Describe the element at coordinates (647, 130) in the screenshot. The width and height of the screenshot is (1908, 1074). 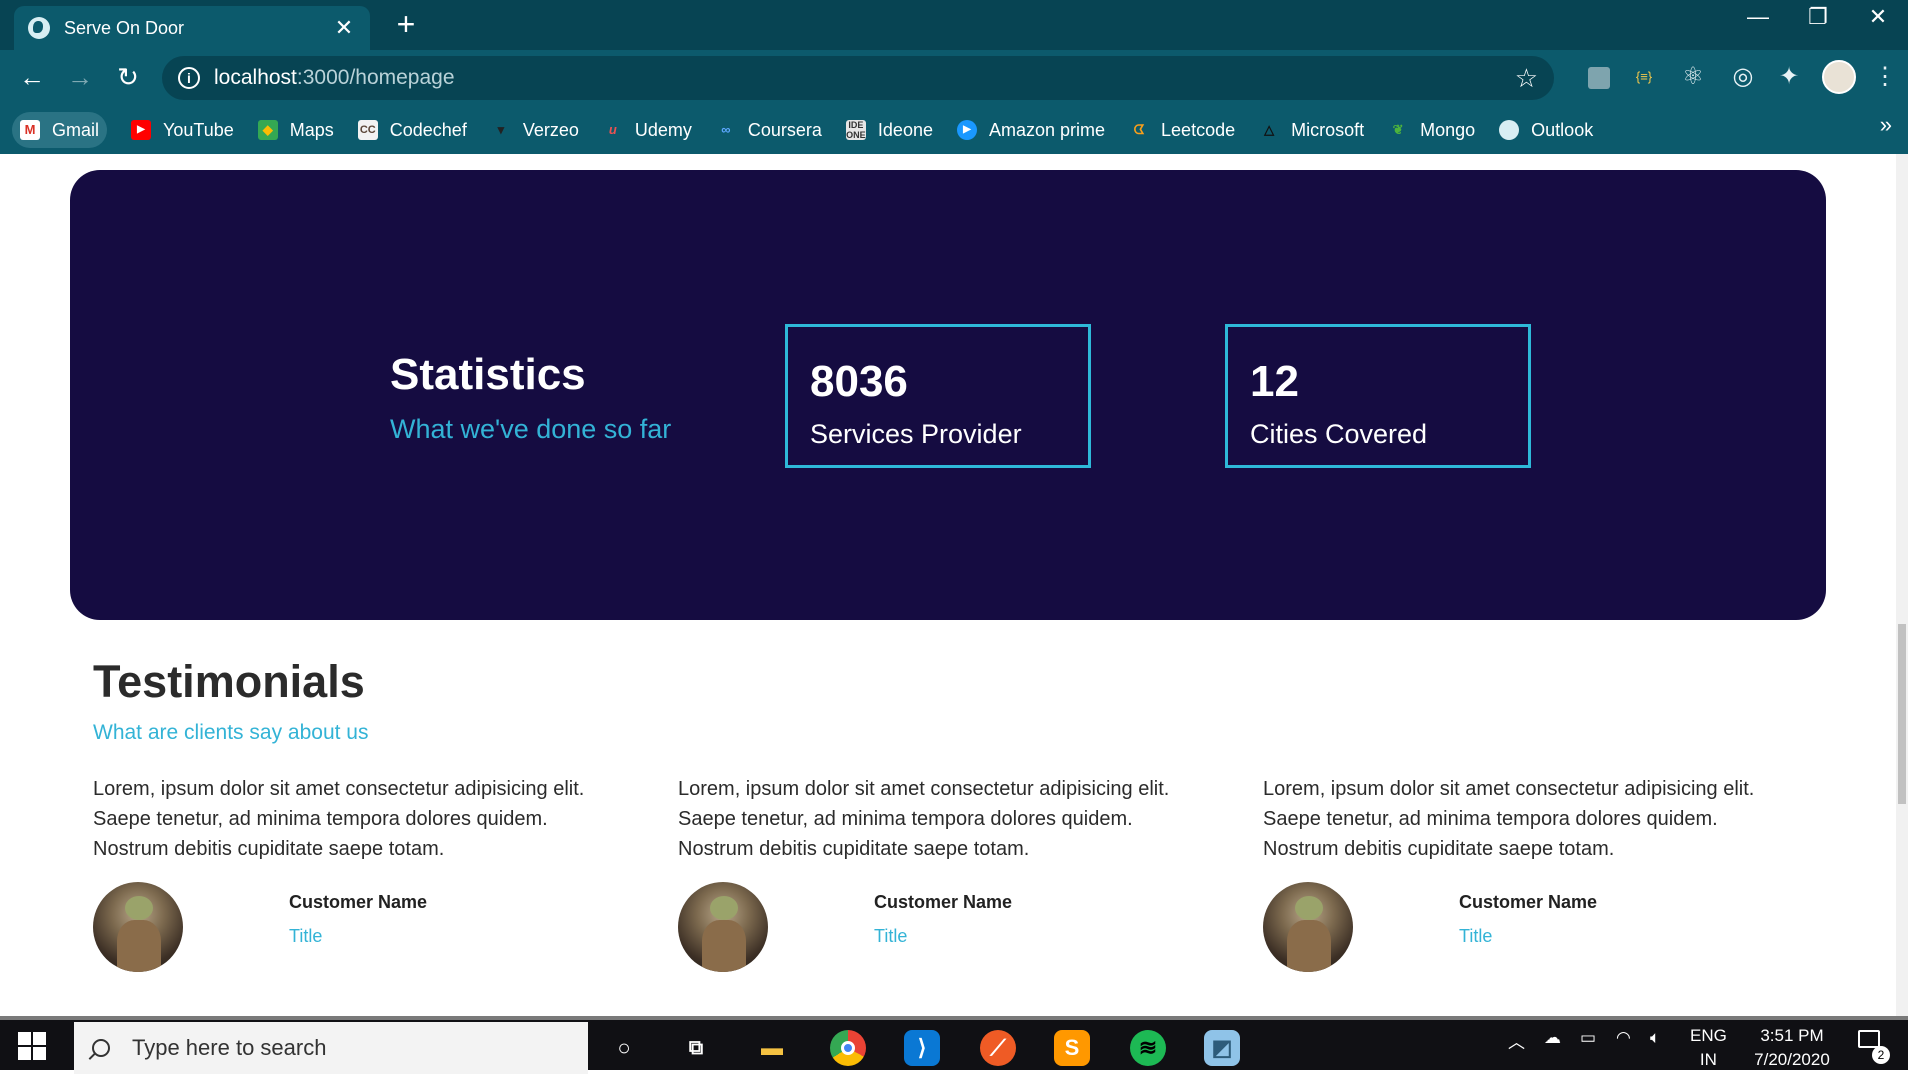
I see `bookmark-udemy: u Udemy` at that location.